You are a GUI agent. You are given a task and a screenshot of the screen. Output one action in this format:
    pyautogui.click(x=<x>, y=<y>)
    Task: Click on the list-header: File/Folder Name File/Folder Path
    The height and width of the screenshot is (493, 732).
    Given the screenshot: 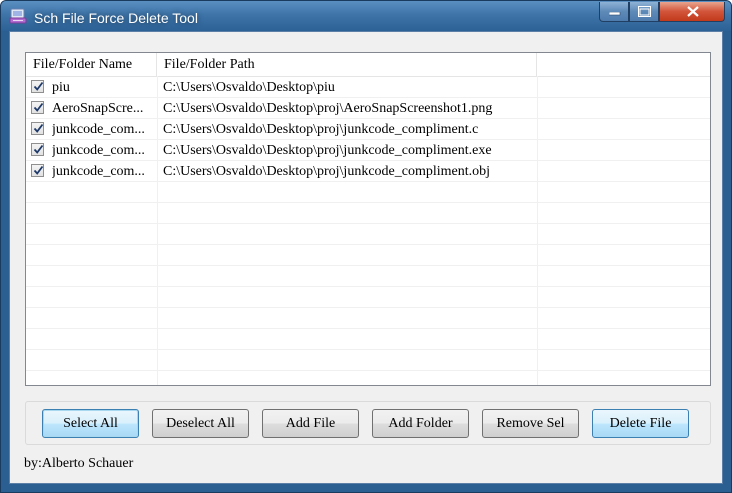 What is the action you would take?
    pyautogui.click(x=368, y=65)
    